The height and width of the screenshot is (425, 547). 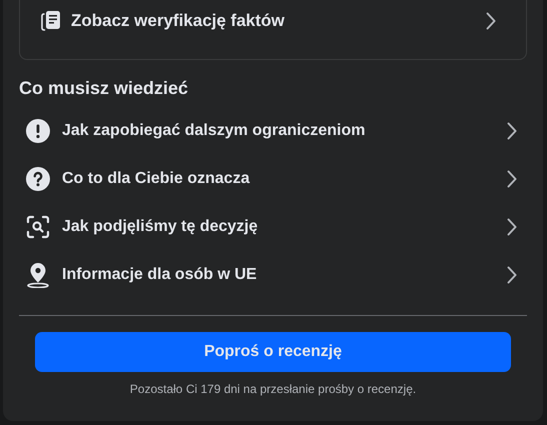 I want to click on info-link-row: Informacje dla osób w UE, so click(x=273, y=275).